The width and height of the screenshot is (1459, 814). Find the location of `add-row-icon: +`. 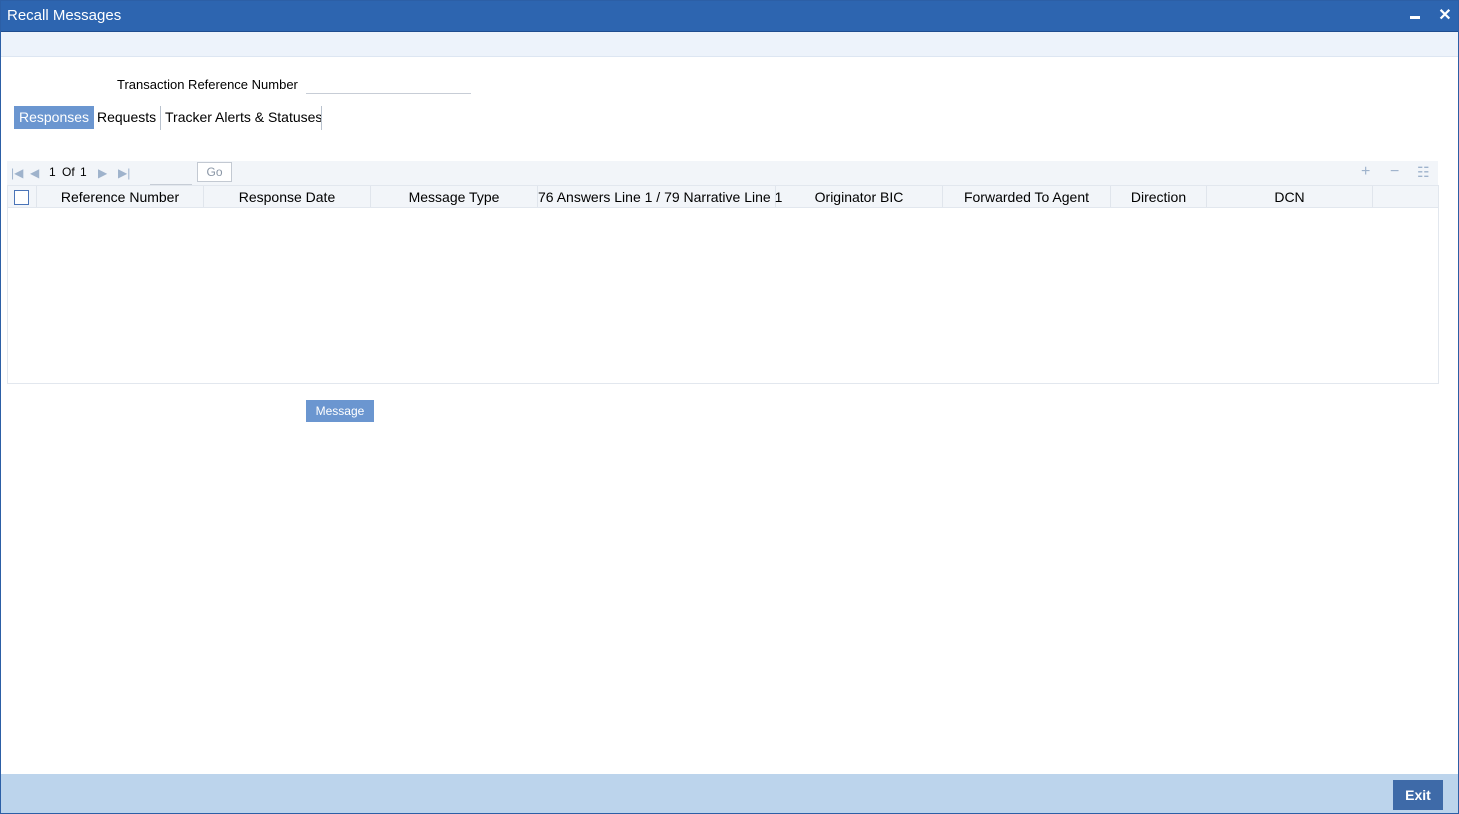

add-row-icon: + is located at coordinates (1365, 172).